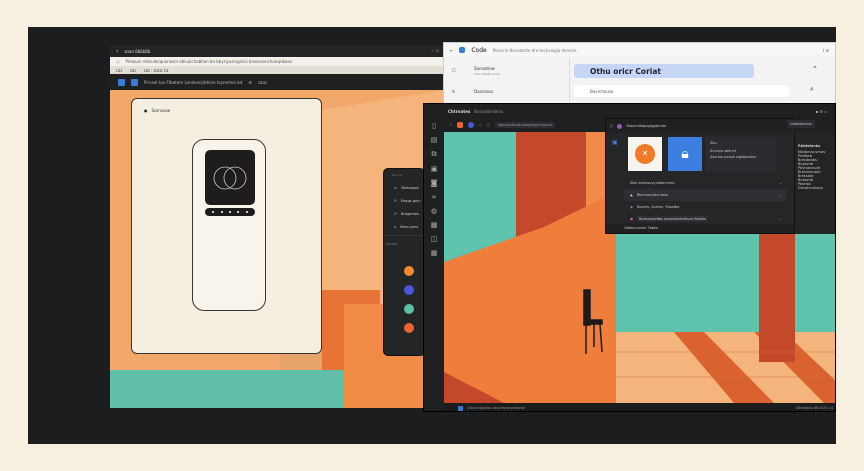 The width and height of the screenshot is (864, 471). I want to click on bucket-icon: ⌂, so click(395, 226).